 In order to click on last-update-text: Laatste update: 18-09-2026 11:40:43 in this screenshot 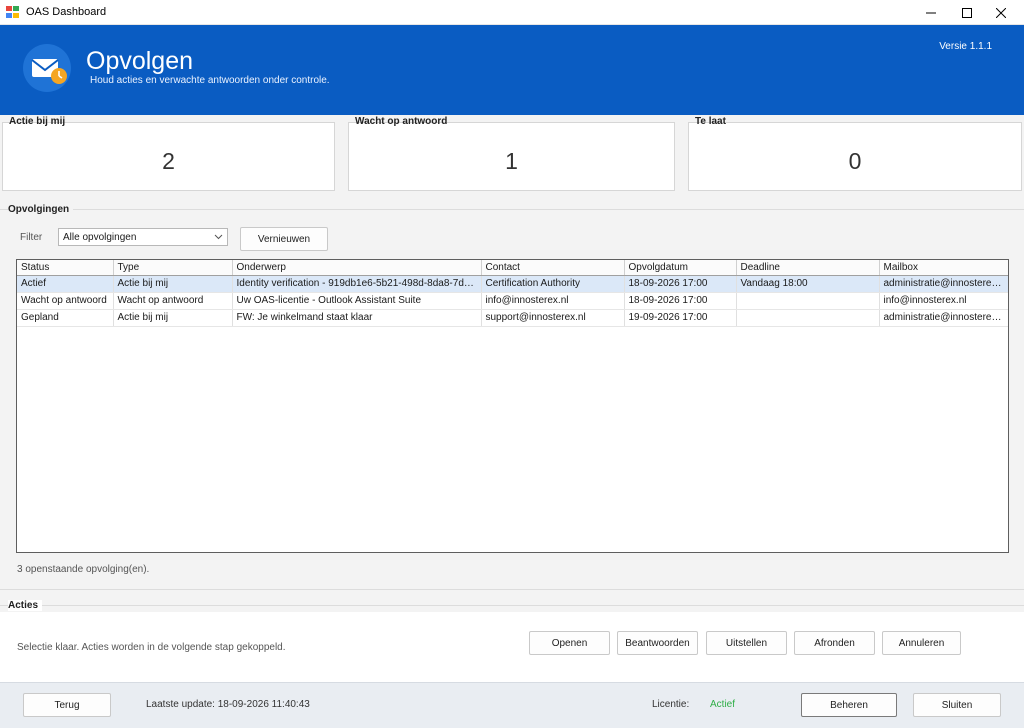, I will do `click(228, 704)`.